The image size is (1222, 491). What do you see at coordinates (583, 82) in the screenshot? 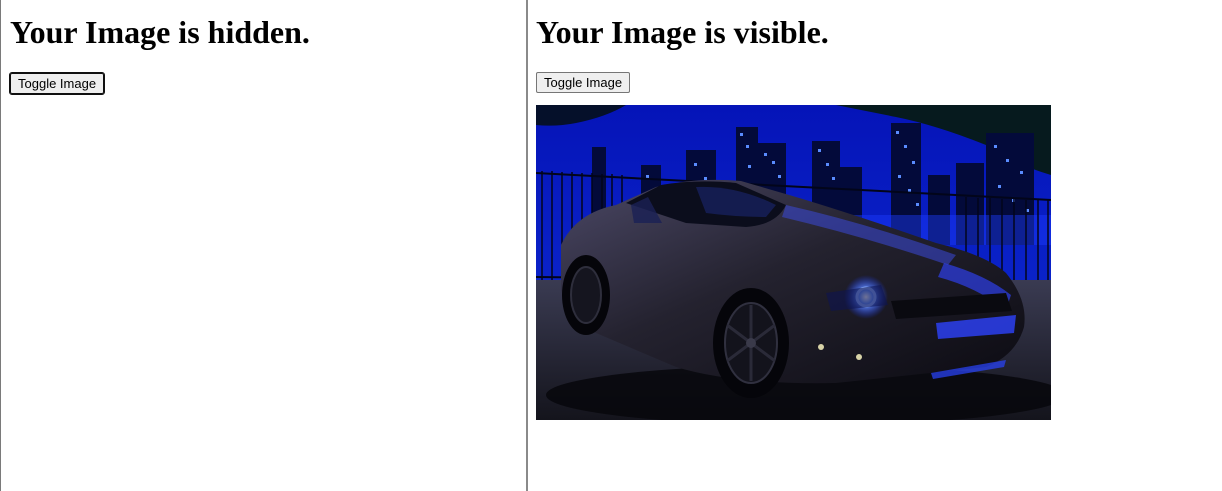
I see `toggle-image-button-right: Toggle Image` at bounding box center [583, 82].